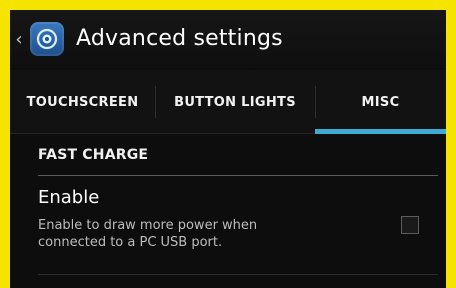 The width and height of the screenshot is (456, 288). I want to click on enable-checkbox, so click(410, 225).